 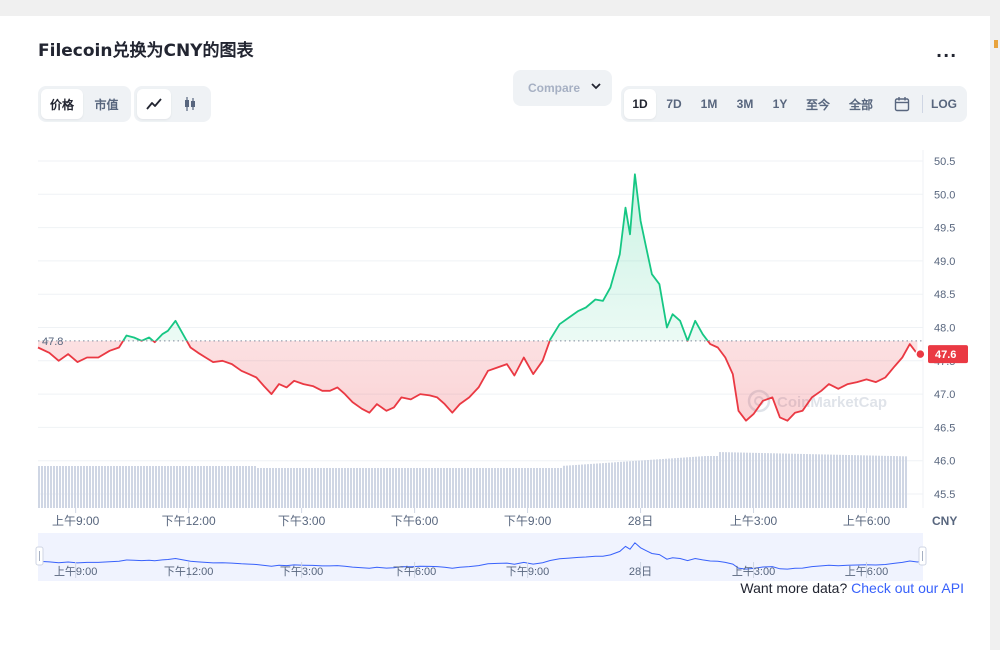 I want to click on navigator-left-handle, so click(x=39, y=556).